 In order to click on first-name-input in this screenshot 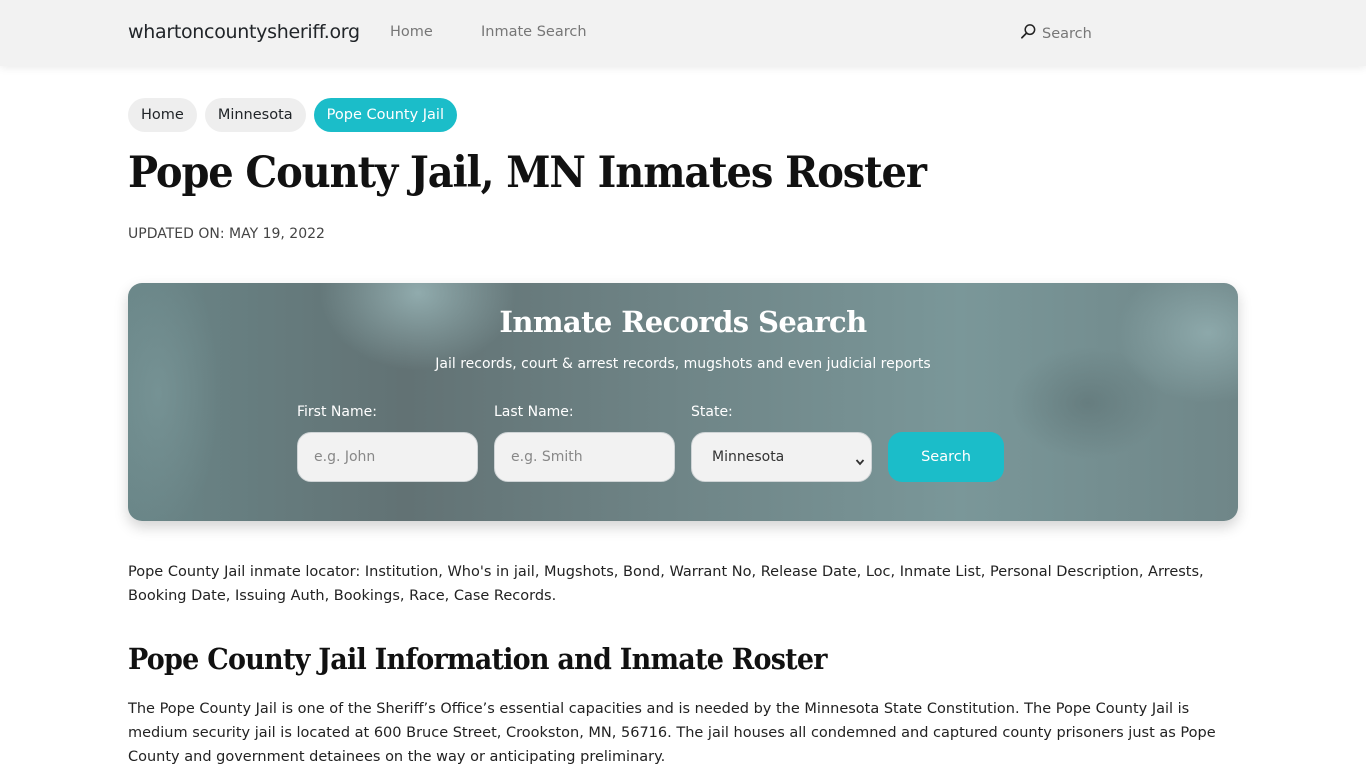, I will do `click(387, 457)`.